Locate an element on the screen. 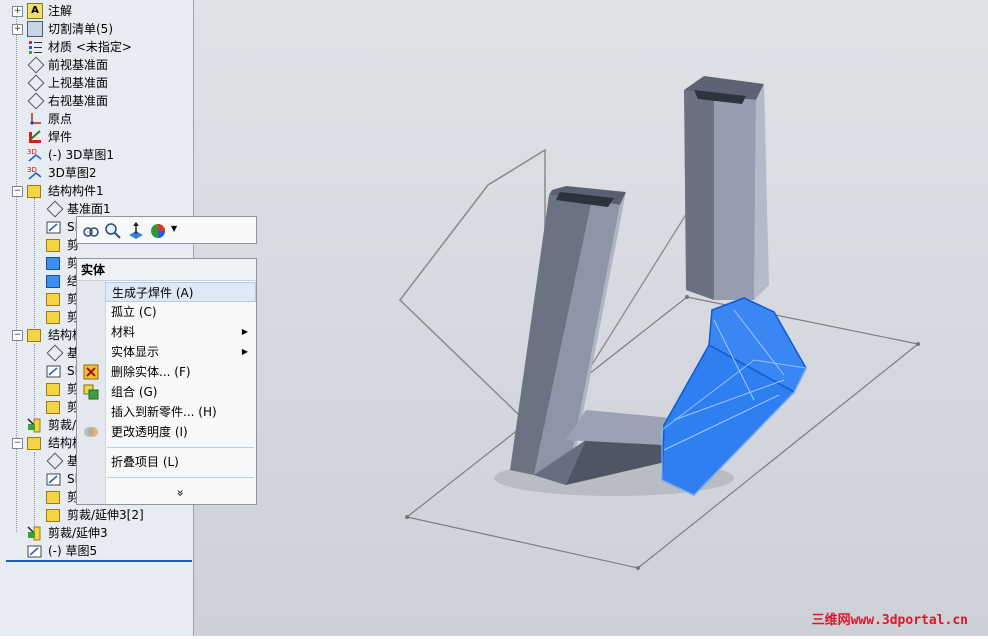 This screenshot has width=988, height=639. tree-item-structural-member3: − 结构构 is located at coordinates (42, 443).